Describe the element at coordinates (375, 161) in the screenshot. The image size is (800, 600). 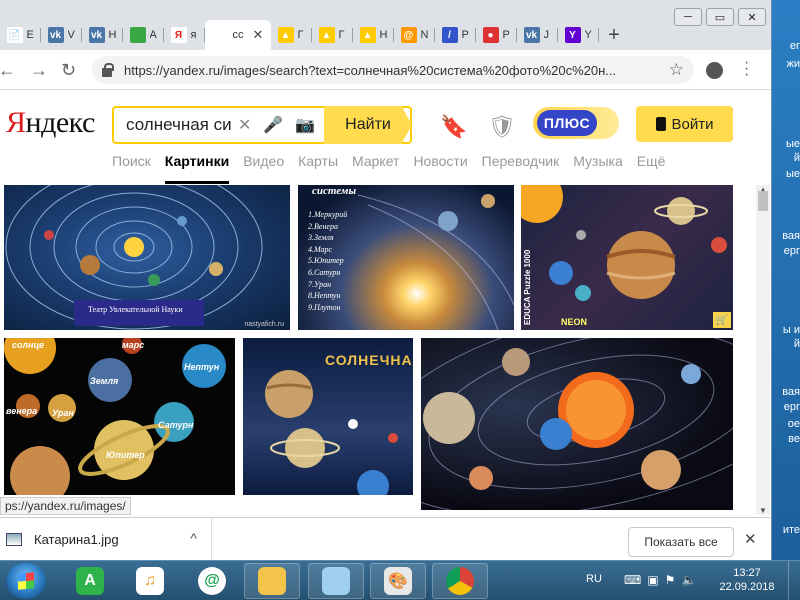
I see `nav-tab: Маркет` at that location.